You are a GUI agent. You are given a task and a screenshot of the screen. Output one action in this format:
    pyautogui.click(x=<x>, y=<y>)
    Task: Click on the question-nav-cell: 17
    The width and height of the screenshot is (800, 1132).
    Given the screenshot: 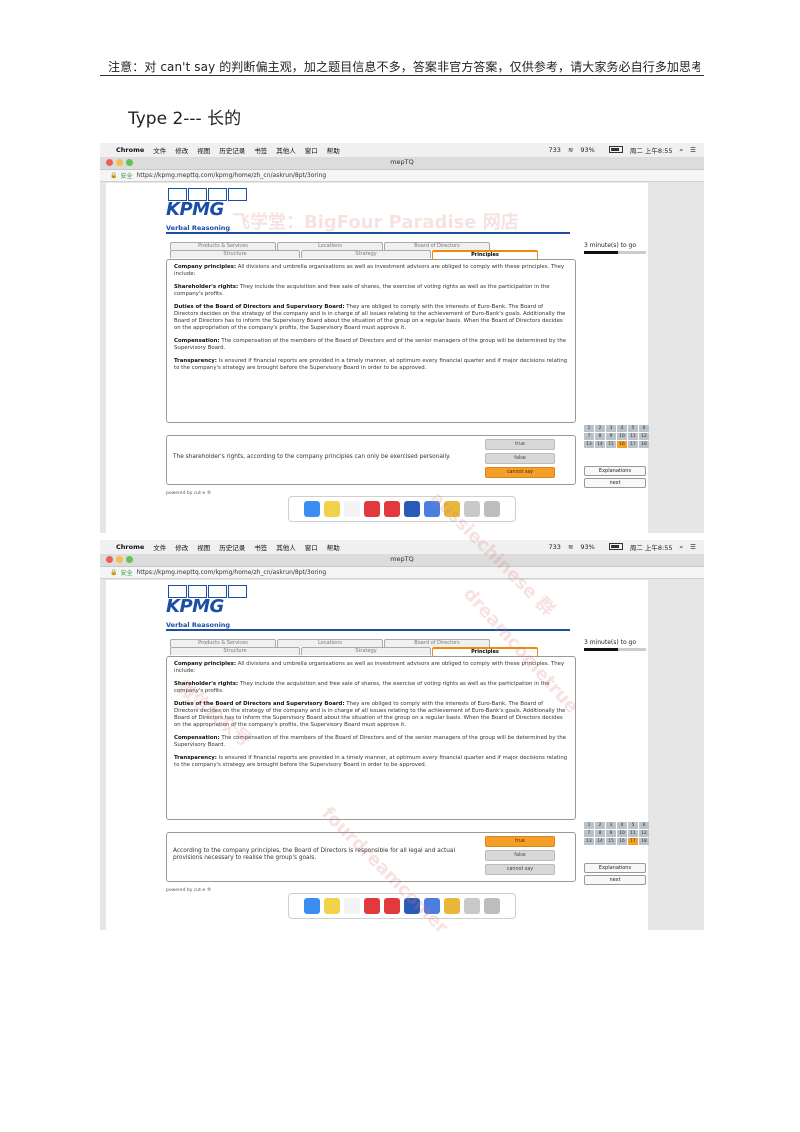 What is the action you would take?
    pyautogui.click(x=633, y=841)
    